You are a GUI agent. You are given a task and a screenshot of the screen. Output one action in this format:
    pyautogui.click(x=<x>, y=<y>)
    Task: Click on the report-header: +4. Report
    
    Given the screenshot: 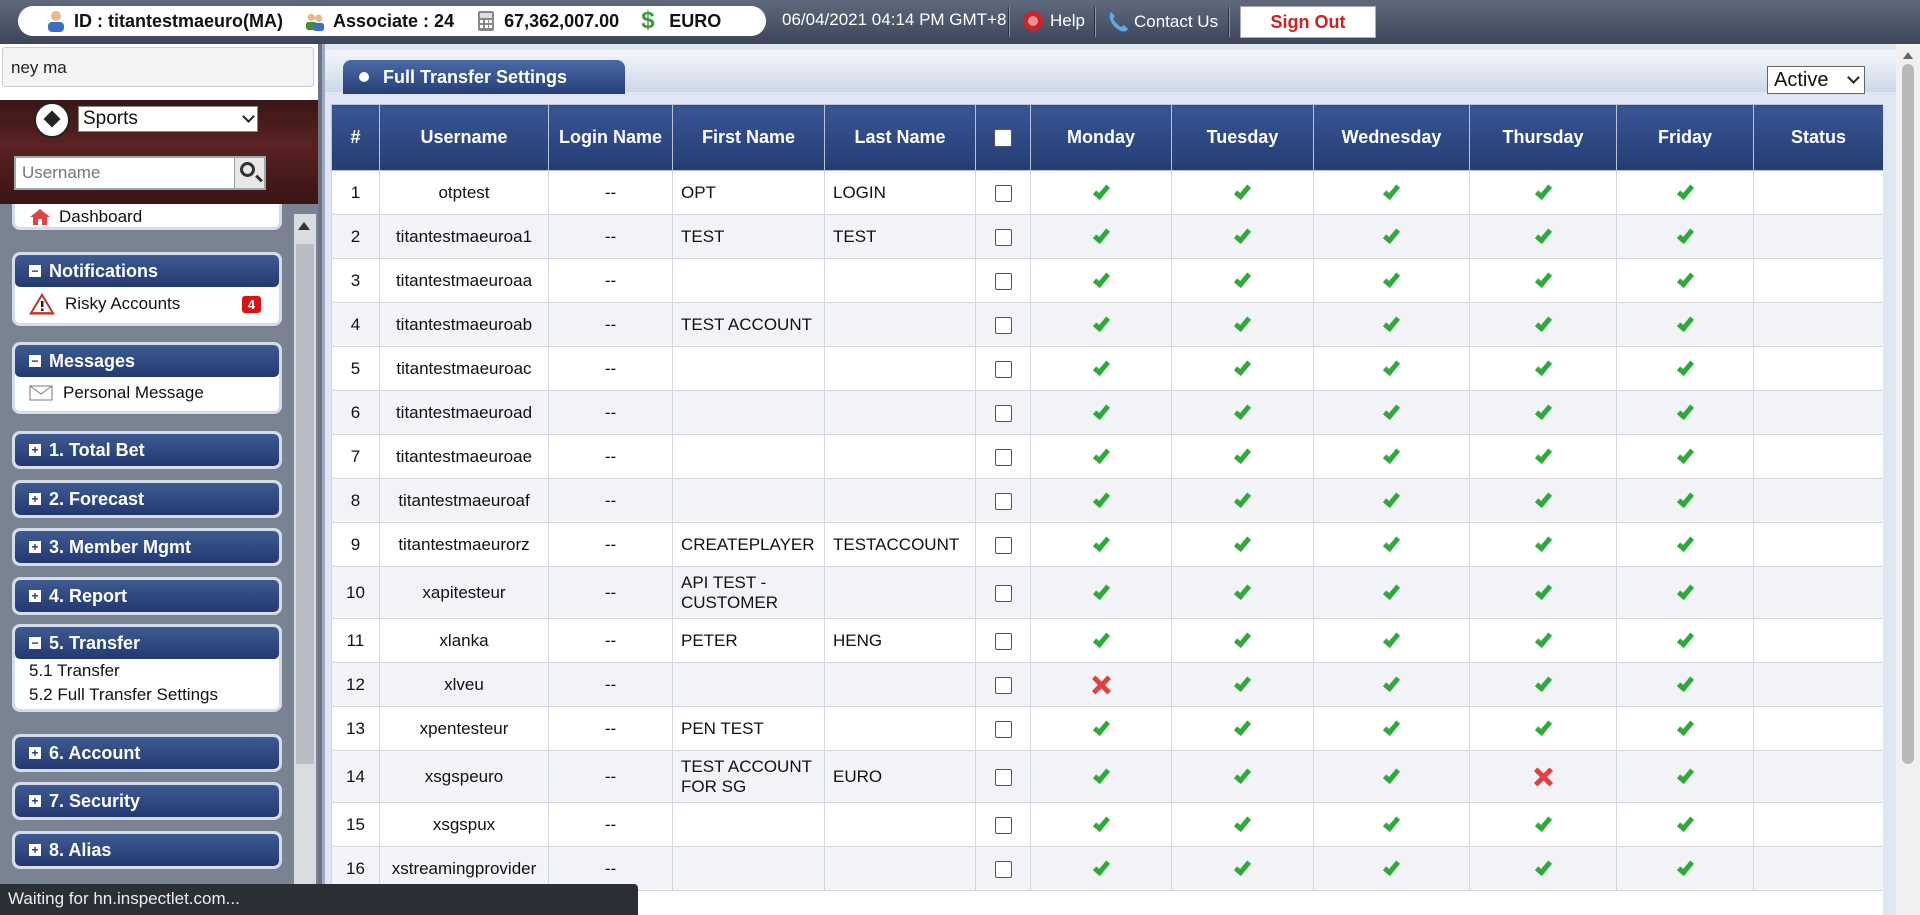 What is the action you would take?
    pyautogui.click(x=147, y=596)
    